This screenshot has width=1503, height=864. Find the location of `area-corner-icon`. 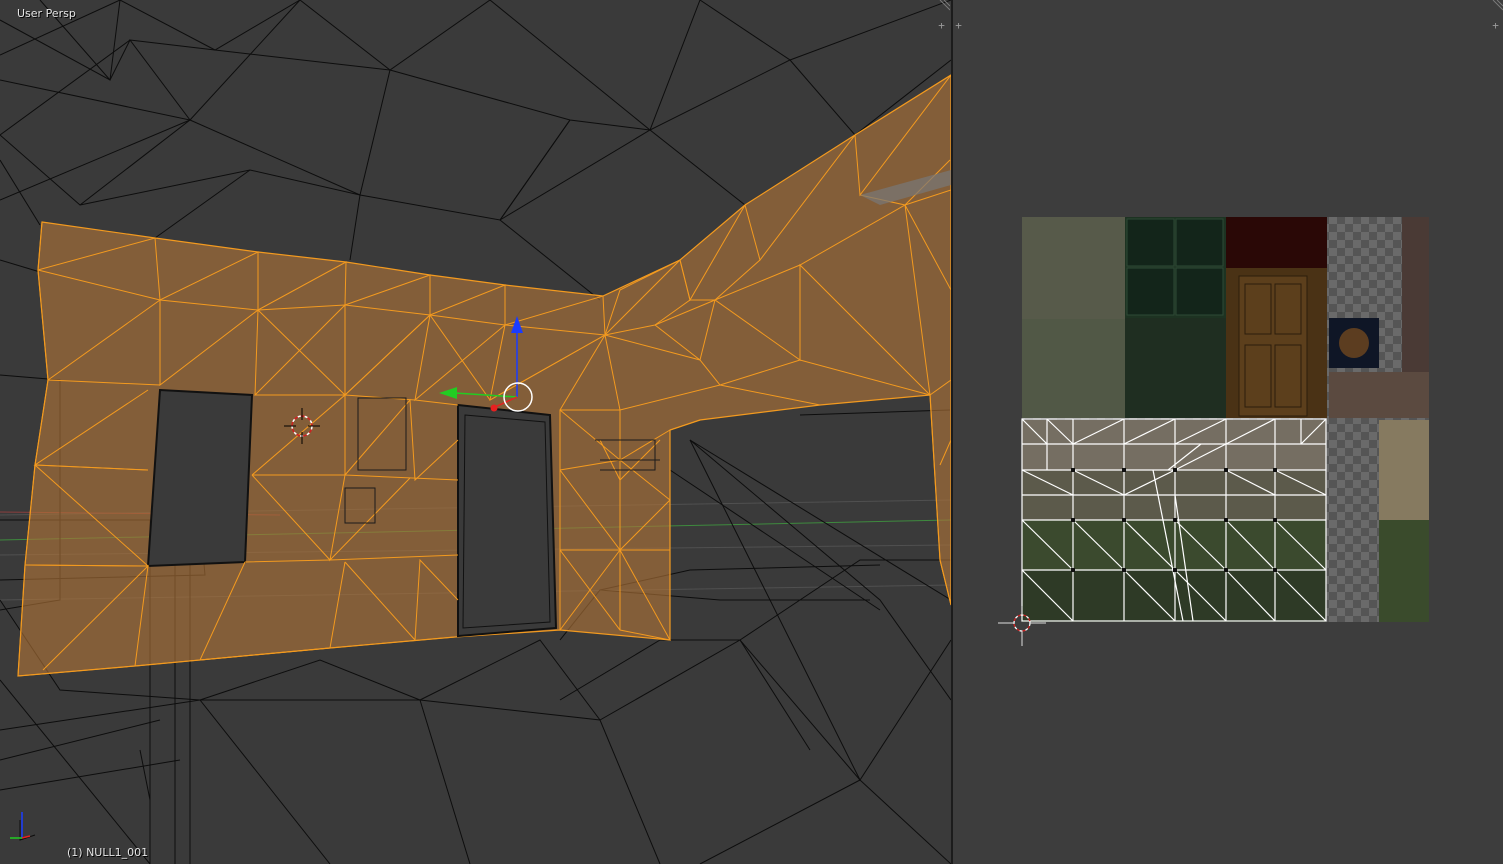

area-corner-icon is located at coordinates (944, 6).